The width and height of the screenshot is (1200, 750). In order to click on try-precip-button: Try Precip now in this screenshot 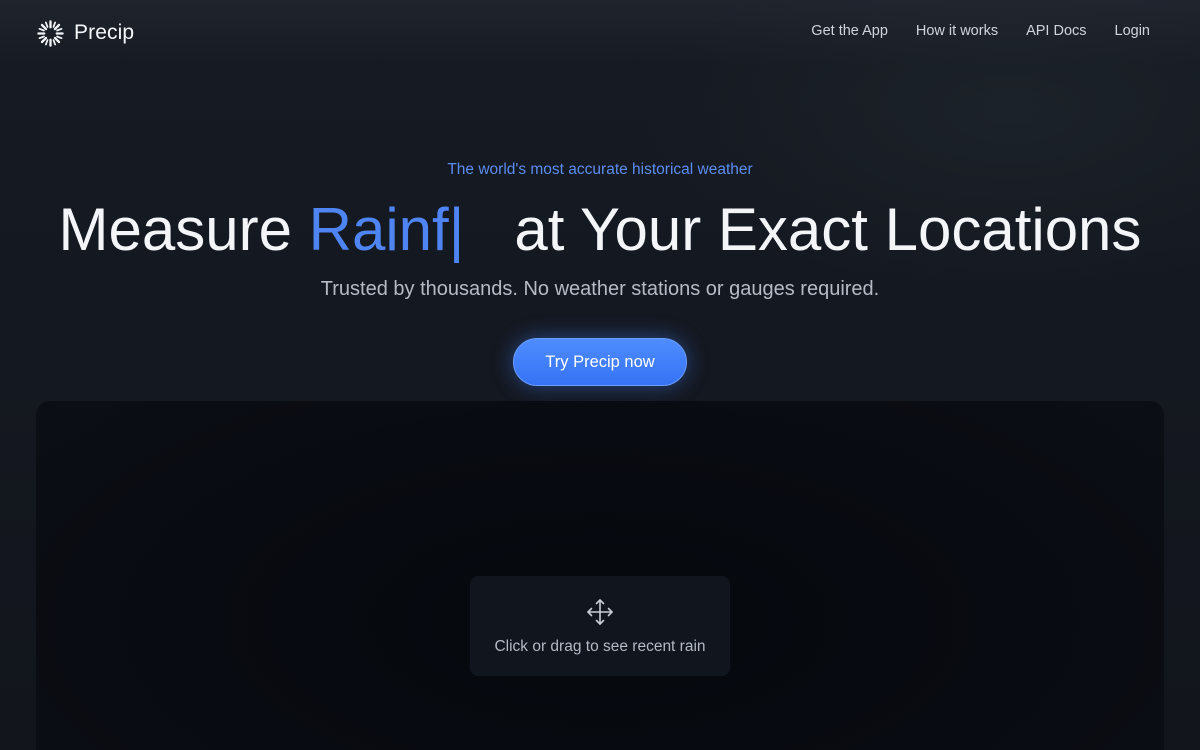, I will do `click(600, 362)`.